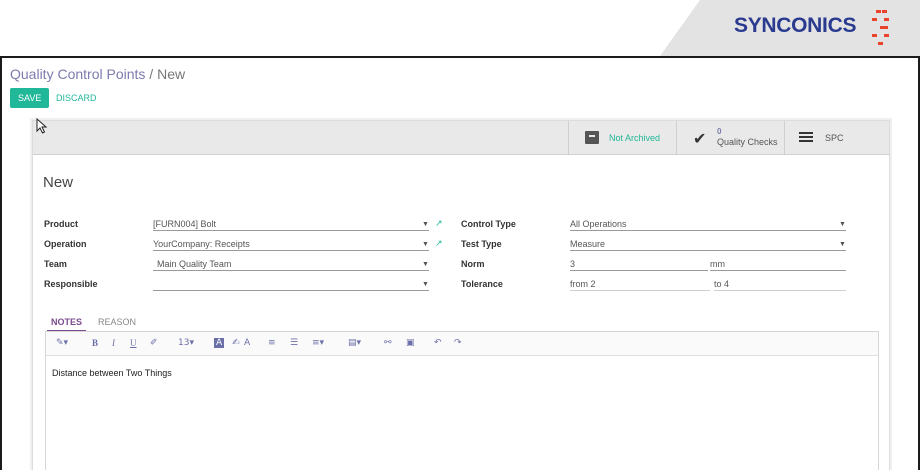  What do you see at coordinates (425, 284) in the screenshot?
I see `responsible-dropdown-icon: ▼` at bounding box center [425, 284].